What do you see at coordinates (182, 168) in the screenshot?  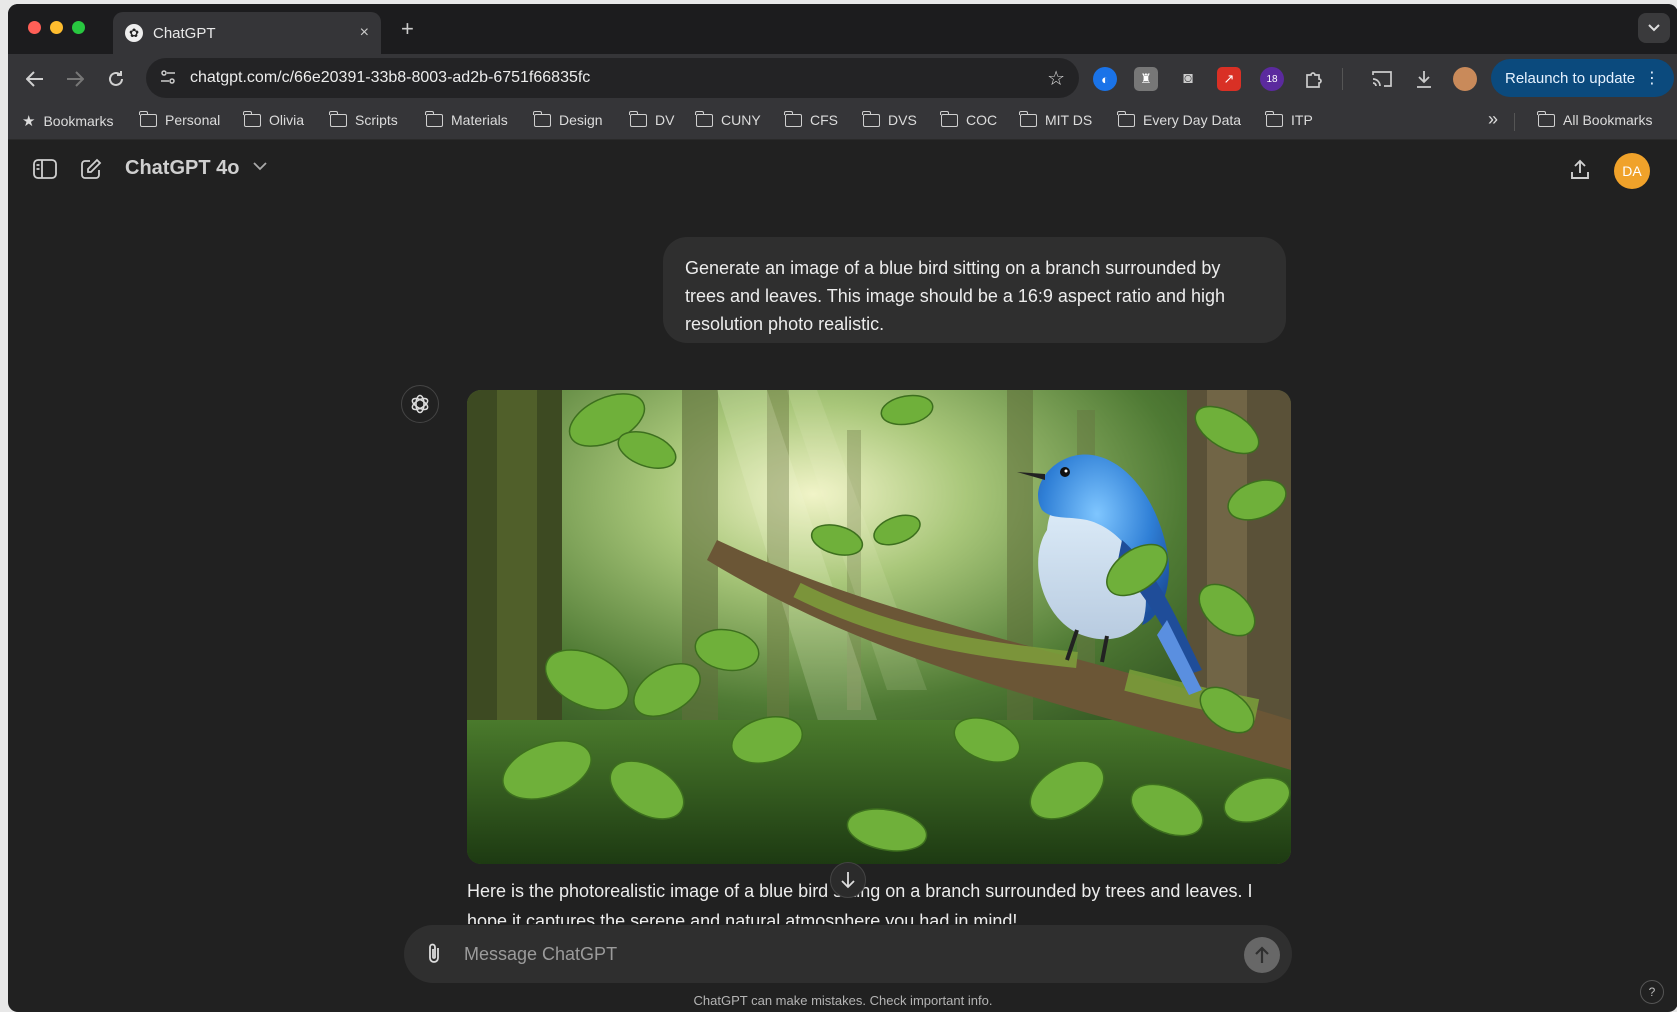 I see `model-selector: ChatGPT 4o` at bounding box center [182, 168].